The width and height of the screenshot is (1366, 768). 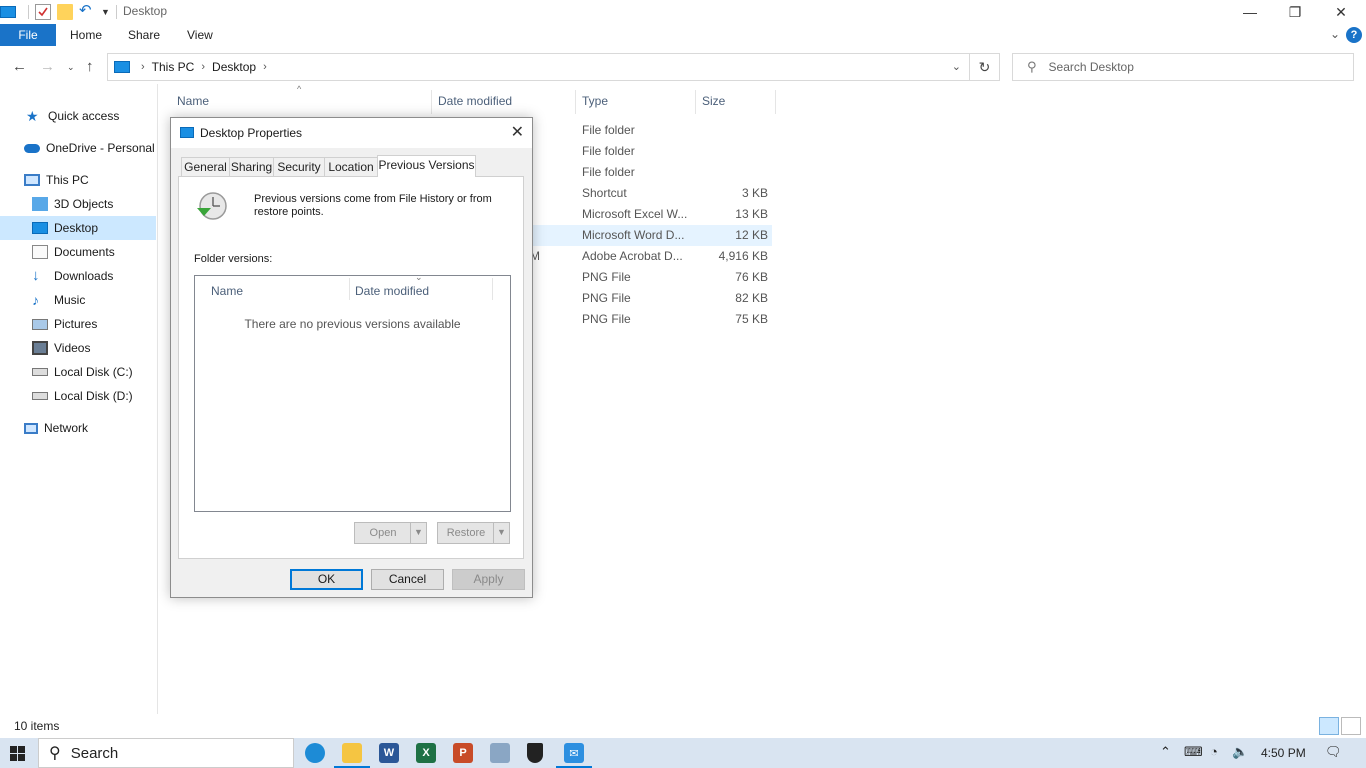 What do you see at coordinates (608, 130) in the screenshot?
I see `file-type: File folder` at bounding box center [608, 130].